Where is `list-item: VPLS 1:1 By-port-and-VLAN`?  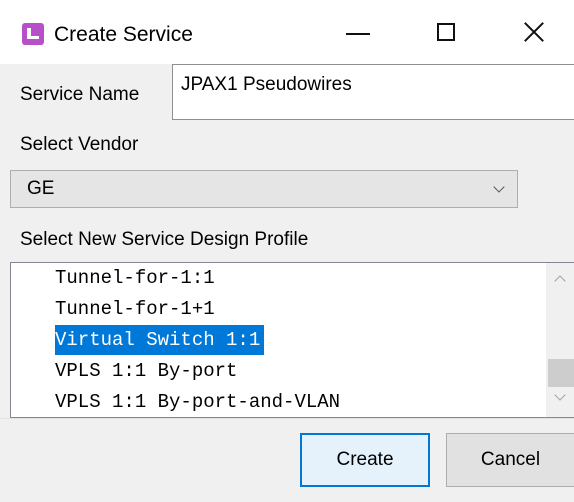 list-item: VPLS 1:1 By-port-and-VLAN is located at coordinates (199, 402).